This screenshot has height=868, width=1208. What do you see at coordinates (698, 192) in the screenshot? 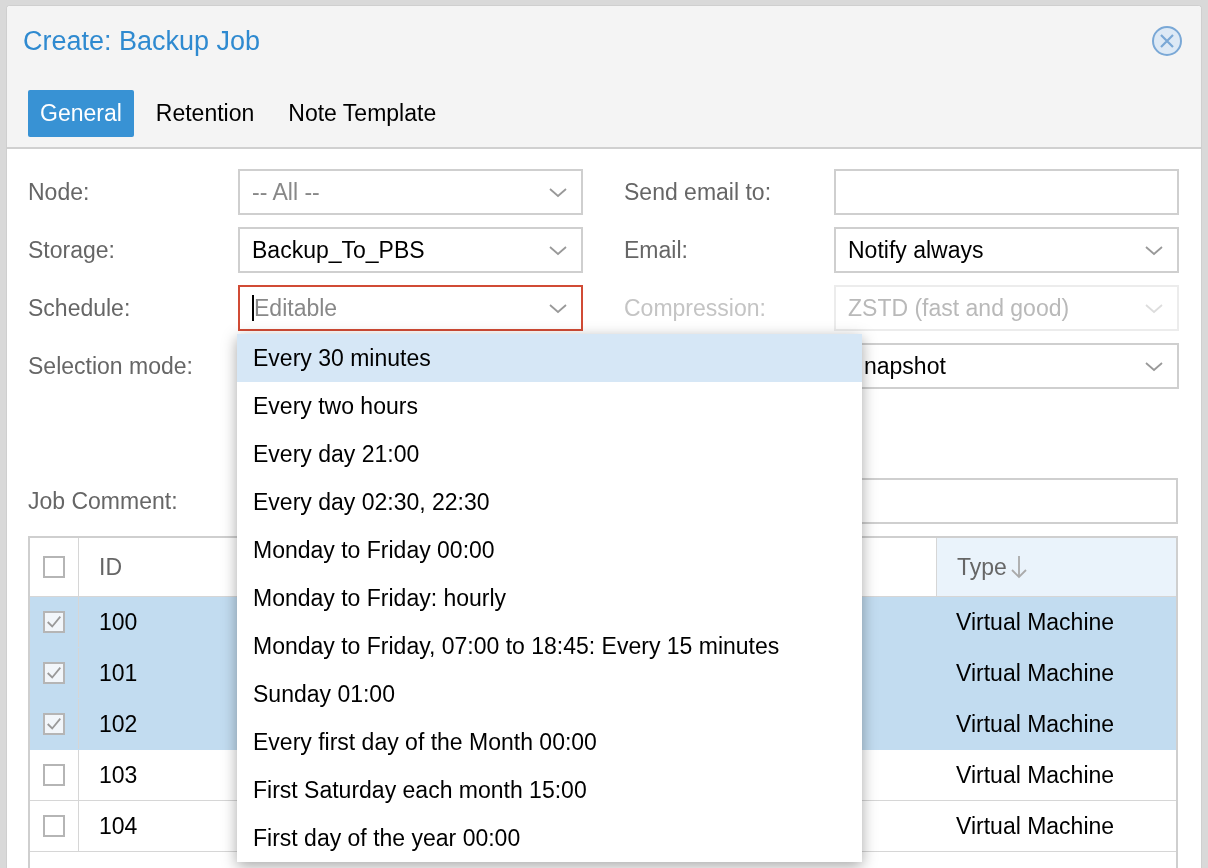
I see `field-label: Send email to:` at bounding box center [698, 192].